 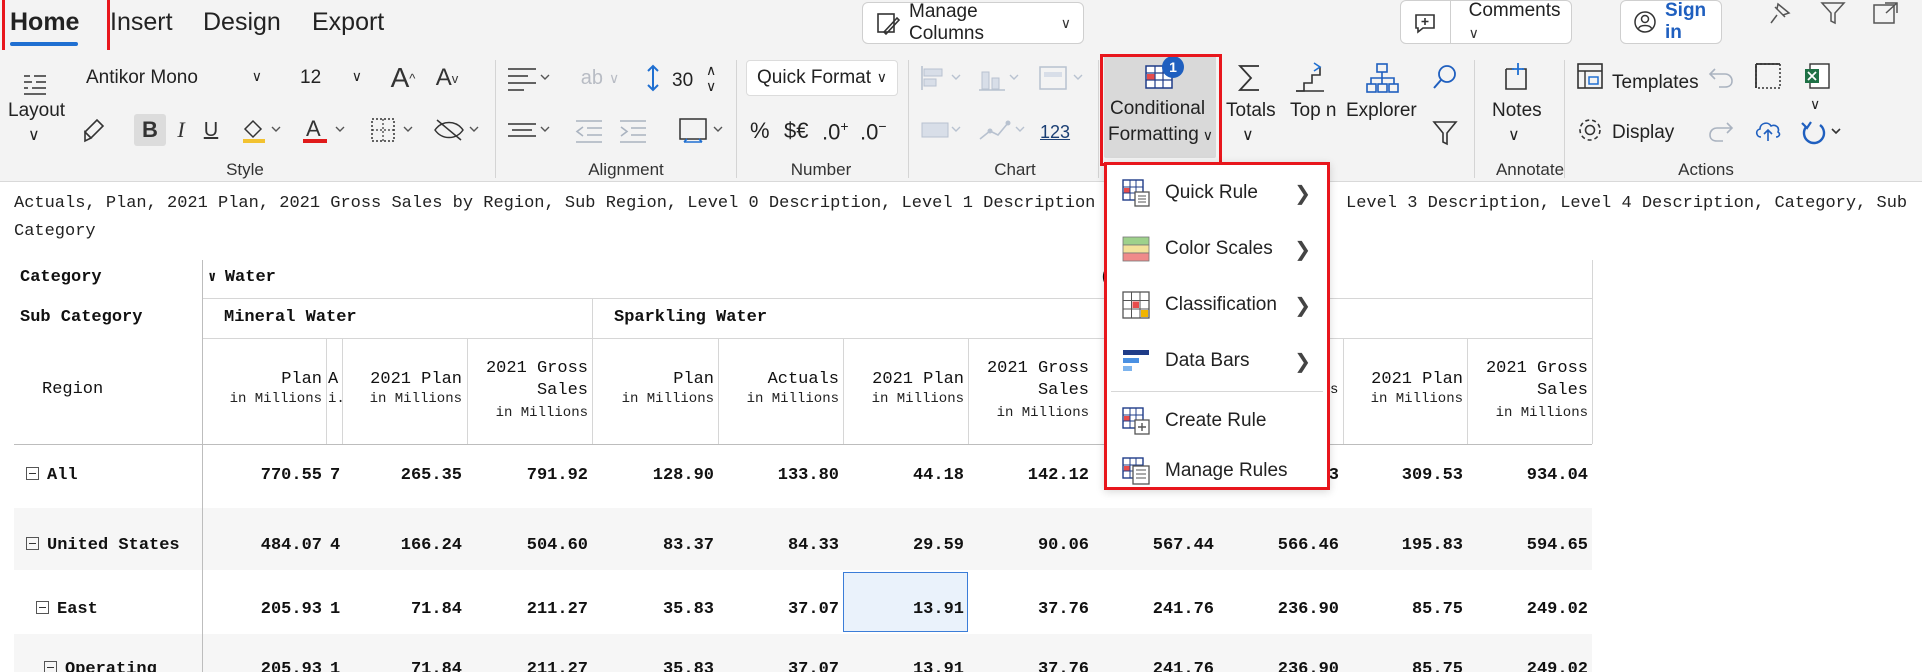 What do you see at coordinates (1445, 77) in the screenshot?
I see `search-icon` at bounding box center [1445, 77].